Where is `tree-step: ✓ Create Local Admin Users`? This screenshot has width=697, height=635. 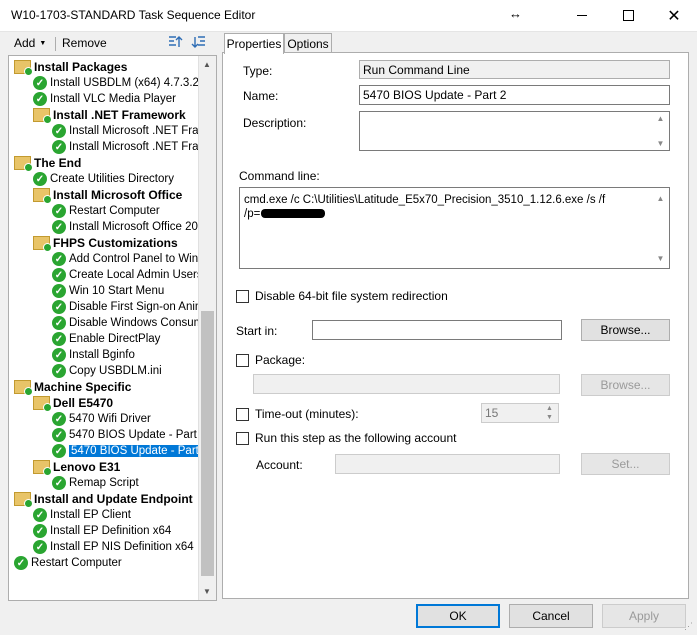
tree-step: ✓ Create Local Admin Users is located at coordinates (127, 275).